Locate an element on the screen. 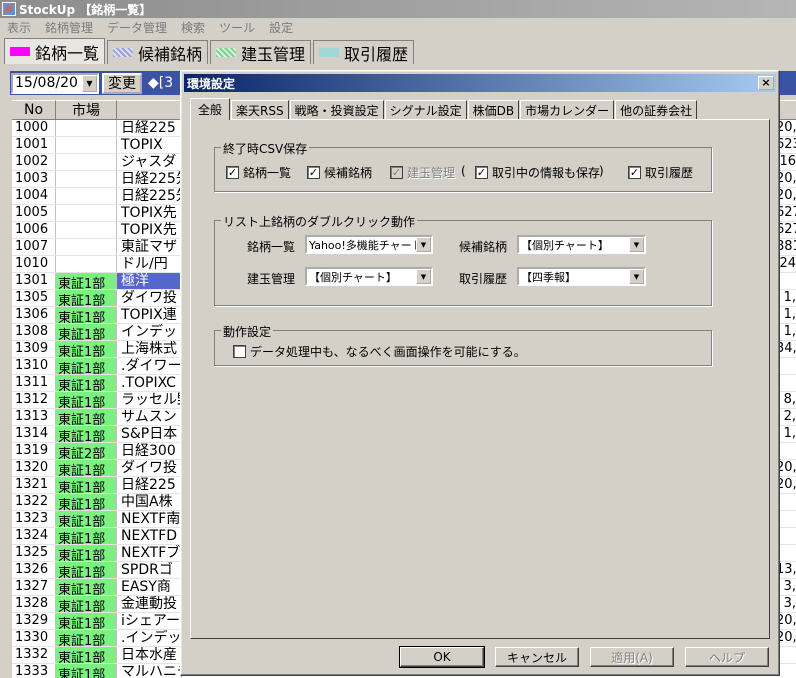  select-value: 【四季報】 is located at coordinates (548, 277).